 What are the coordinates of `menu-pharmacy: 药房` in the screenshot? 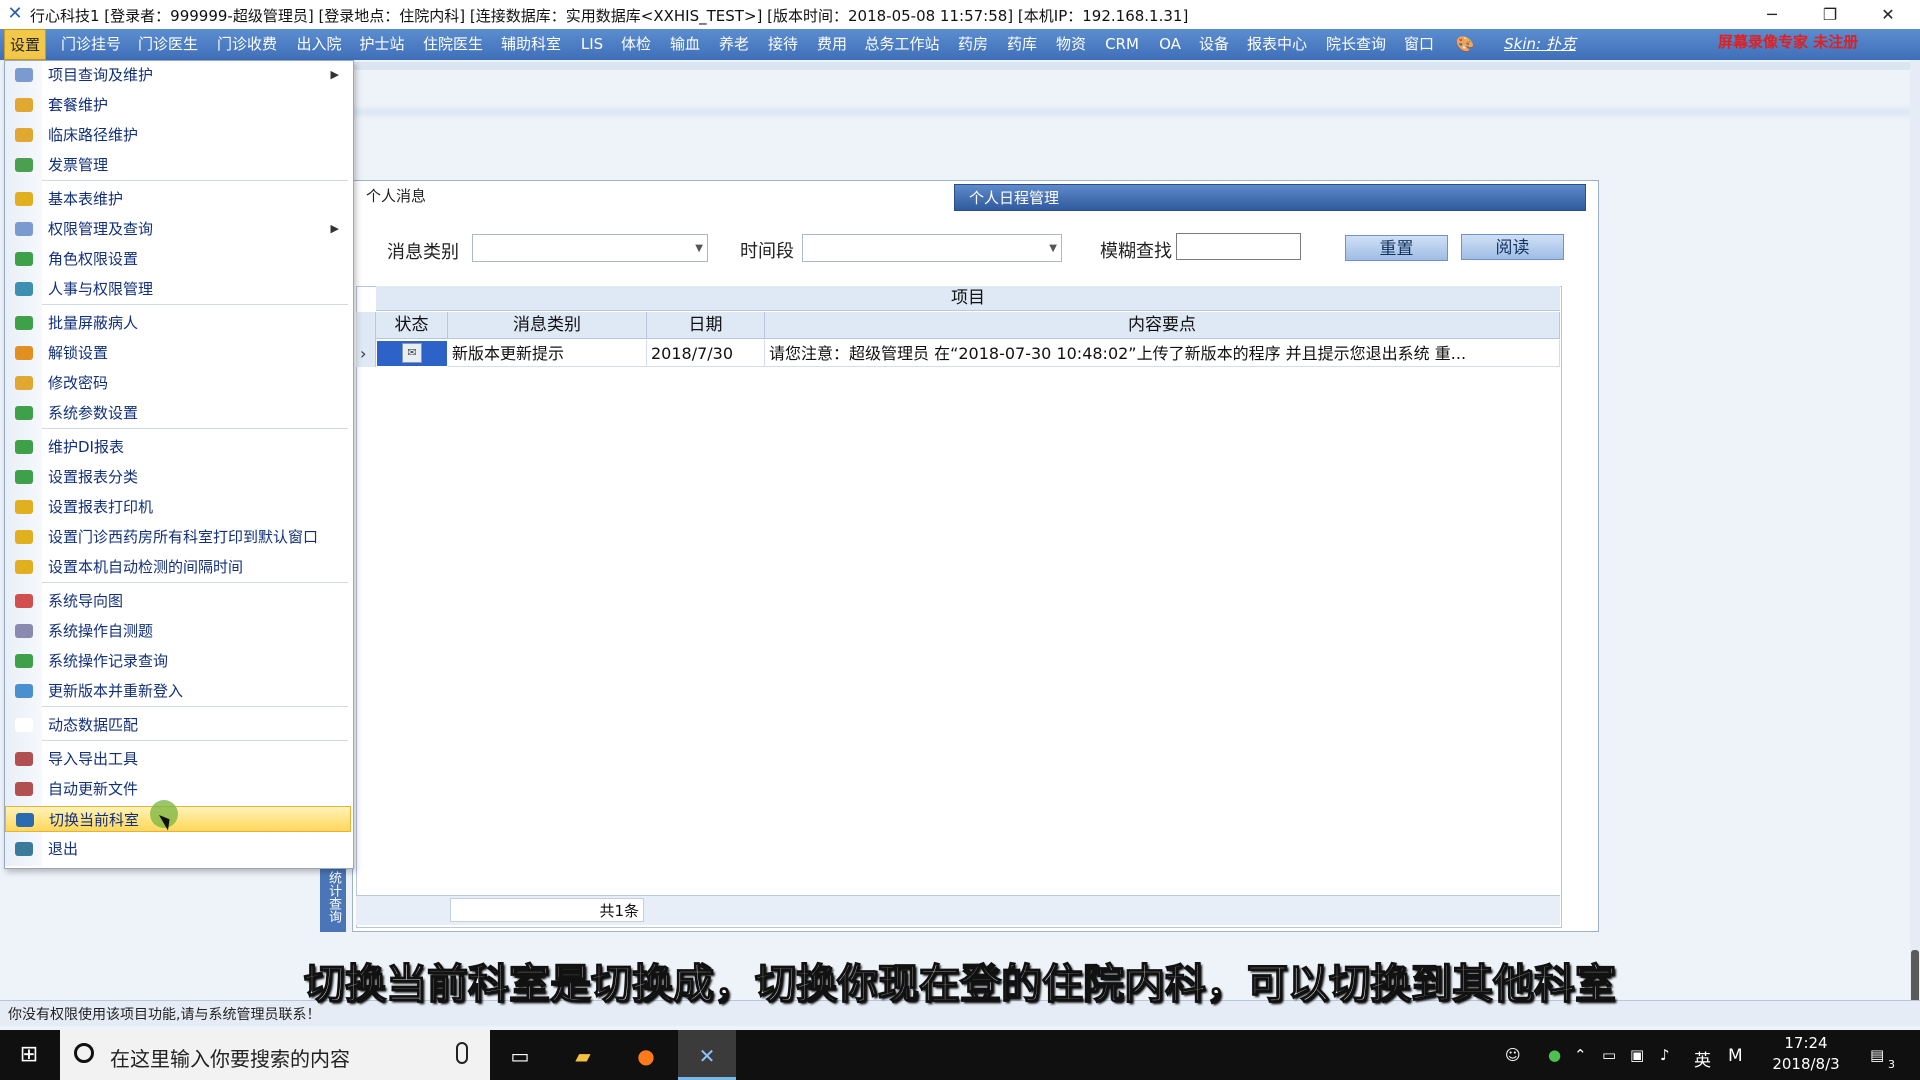 It's located at (973, 44).